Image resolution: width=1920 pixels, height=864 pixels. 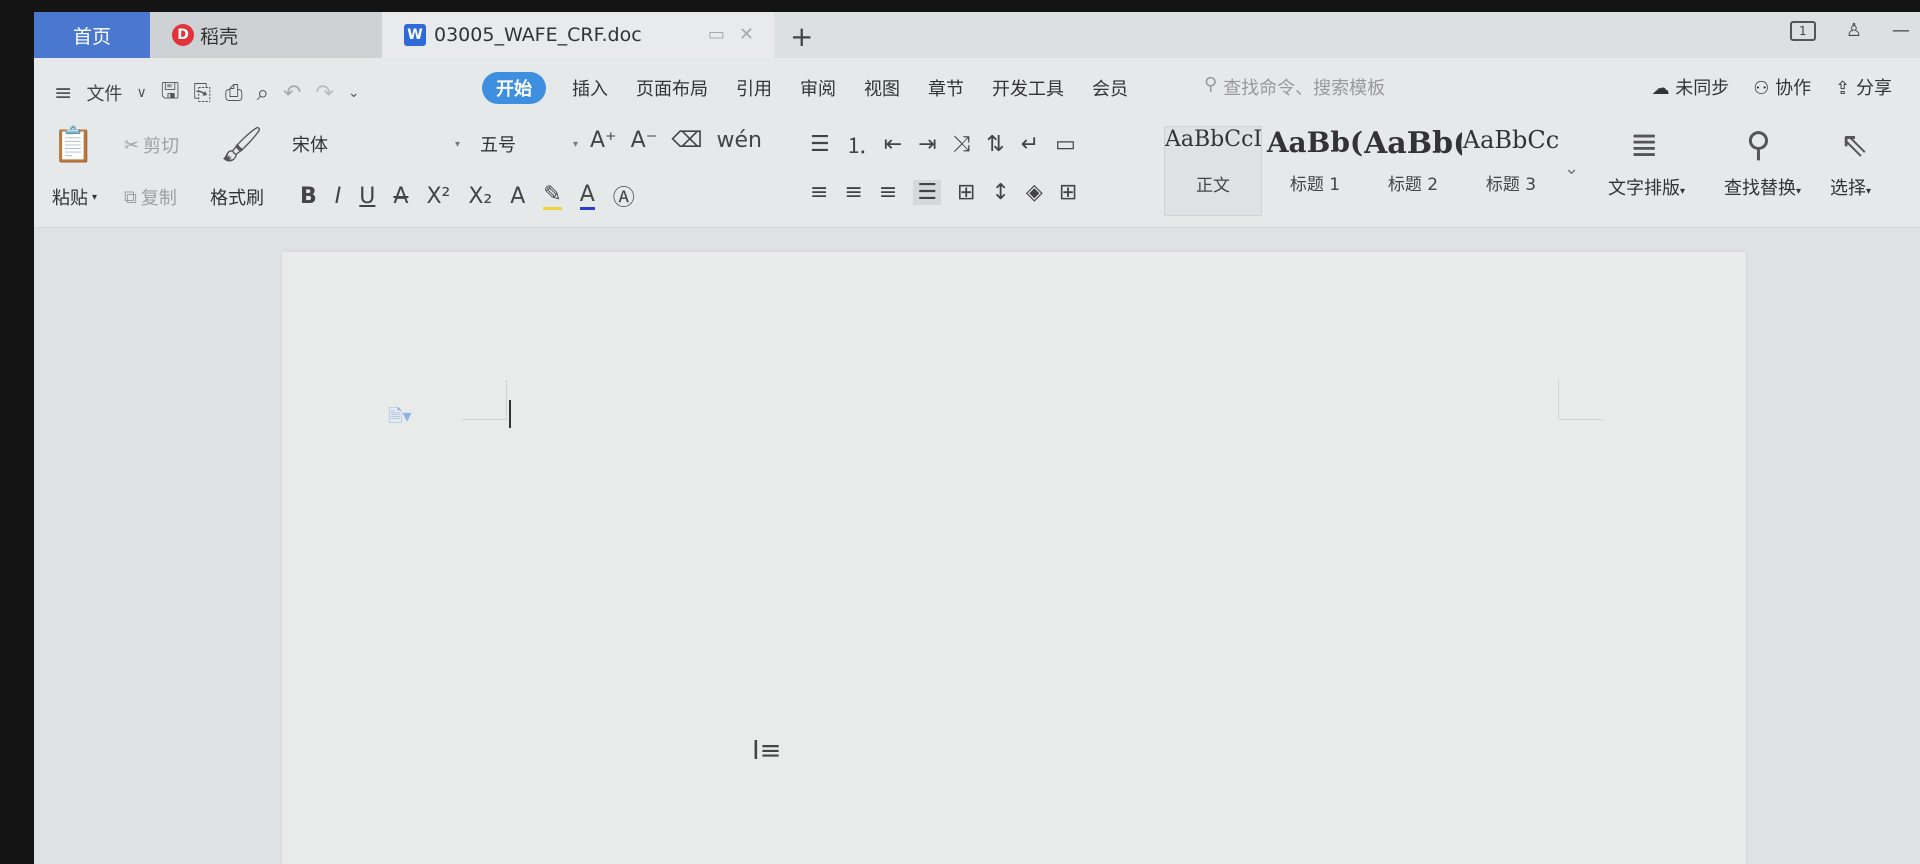 What do you see at coordinates (292, 93) in the screenshot?
I see `undo-icon: ↶` at bounding box center [292, 93].